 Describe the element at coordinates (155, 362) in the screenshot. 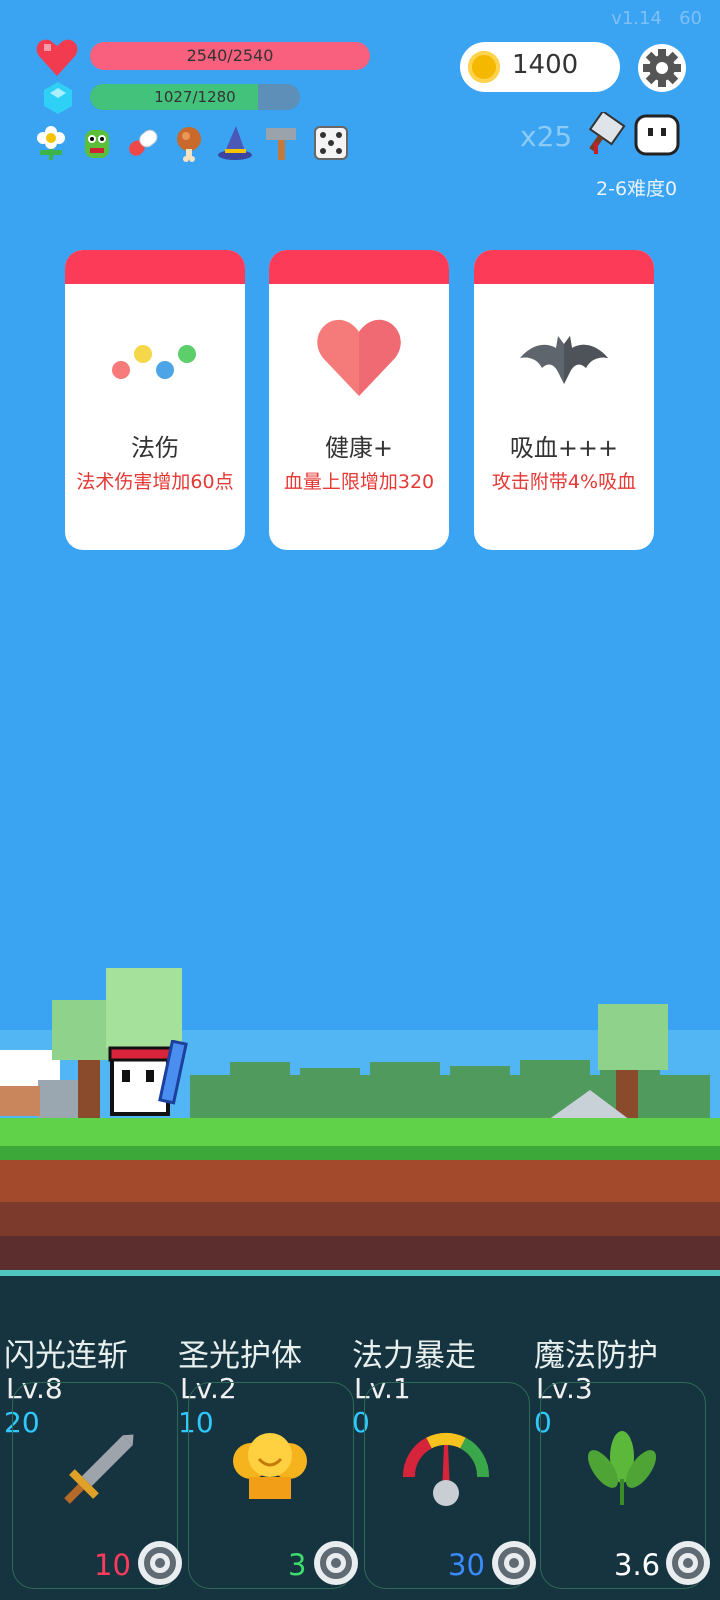

I see `color-dots-icon` at that location.